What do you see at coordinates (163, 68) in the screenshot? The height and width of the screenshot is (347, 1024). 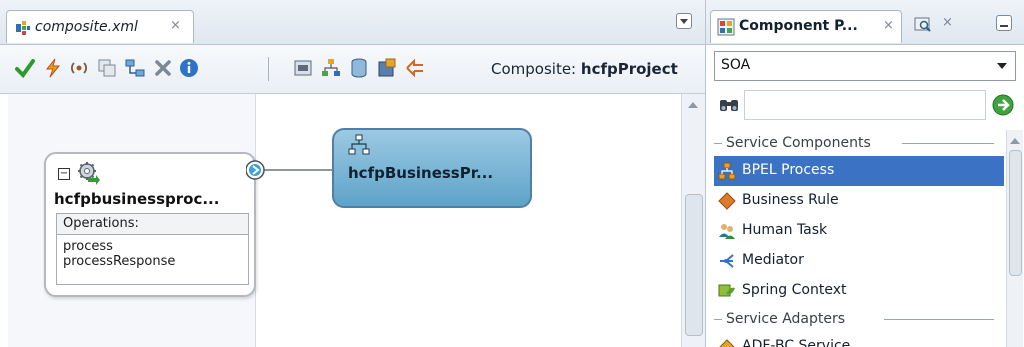 I see `delete-icon` at bounding box center [163, 68].